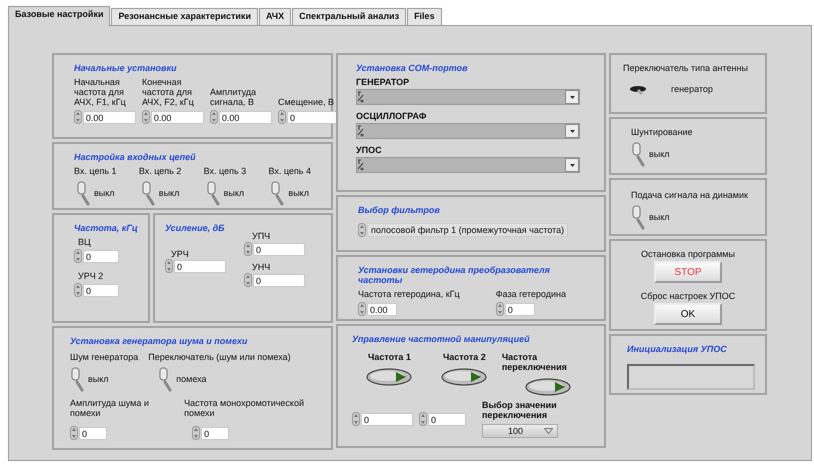  Describe the element at coordinates (289, 171) in the screenshot. I see `field-label: Вх. цепь 4` at that location.